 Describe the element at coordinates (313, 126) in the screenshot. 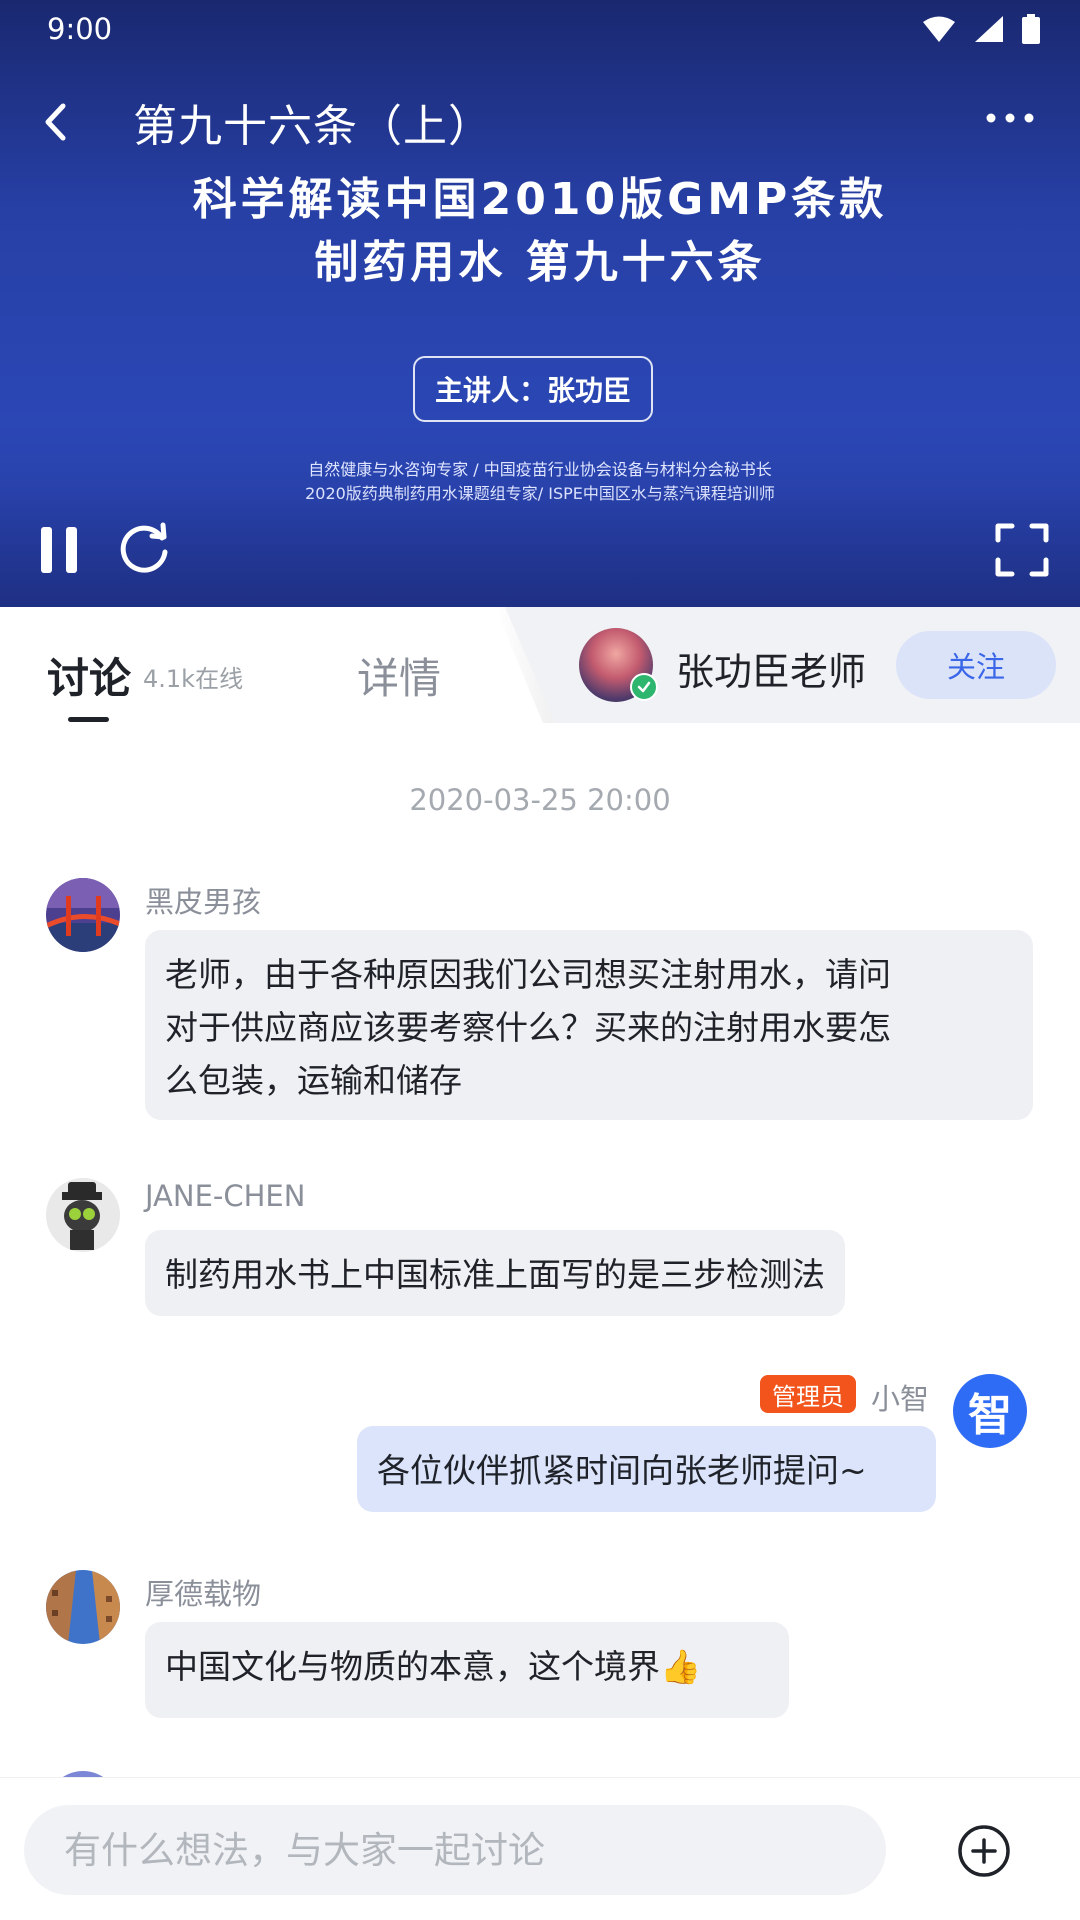

I see `video-title: 第九十六条（上）` at that location.